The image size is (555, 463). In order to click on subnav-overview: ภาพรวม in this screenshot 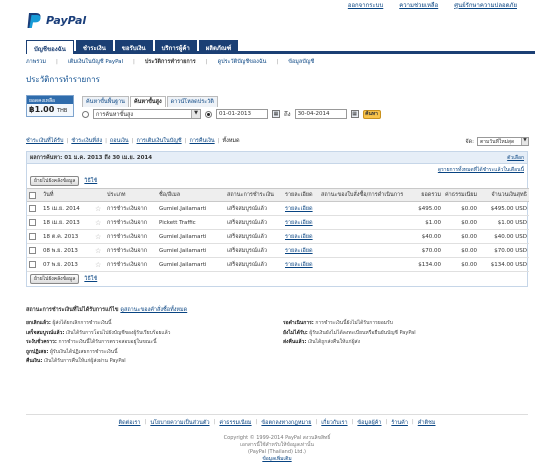, I will do `click(36, 62)`.